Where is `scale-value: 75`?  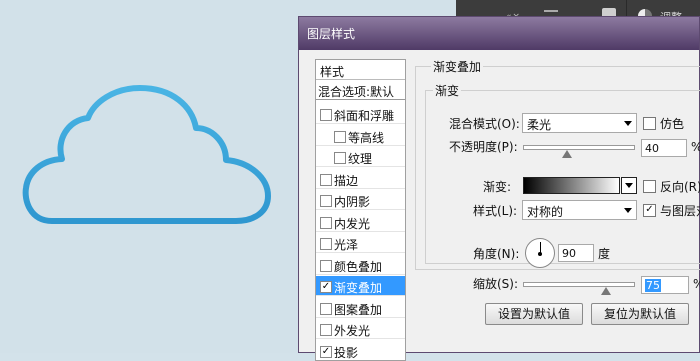
scale-value: 75 is located at coordinates (653, 285).